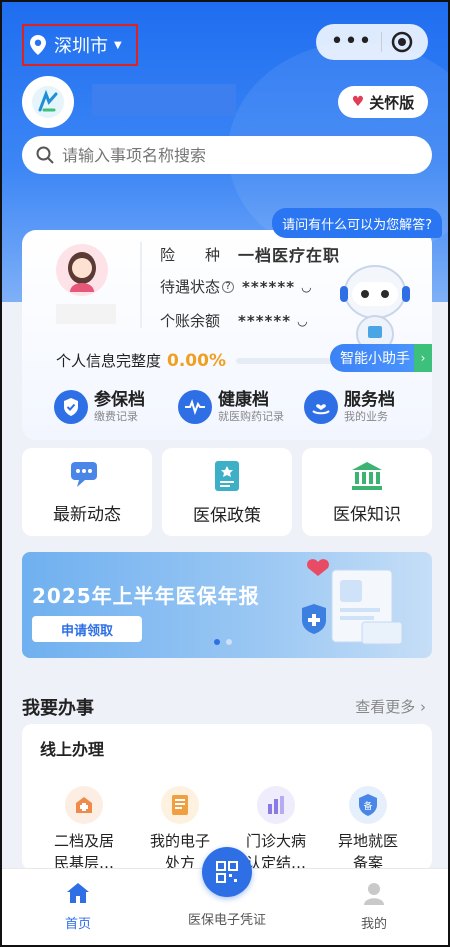 The image size is (450, 947). Describe the element at coordinates (190, 321) in the screenshot. I see `account-balance-label: 个账余额` at that location.